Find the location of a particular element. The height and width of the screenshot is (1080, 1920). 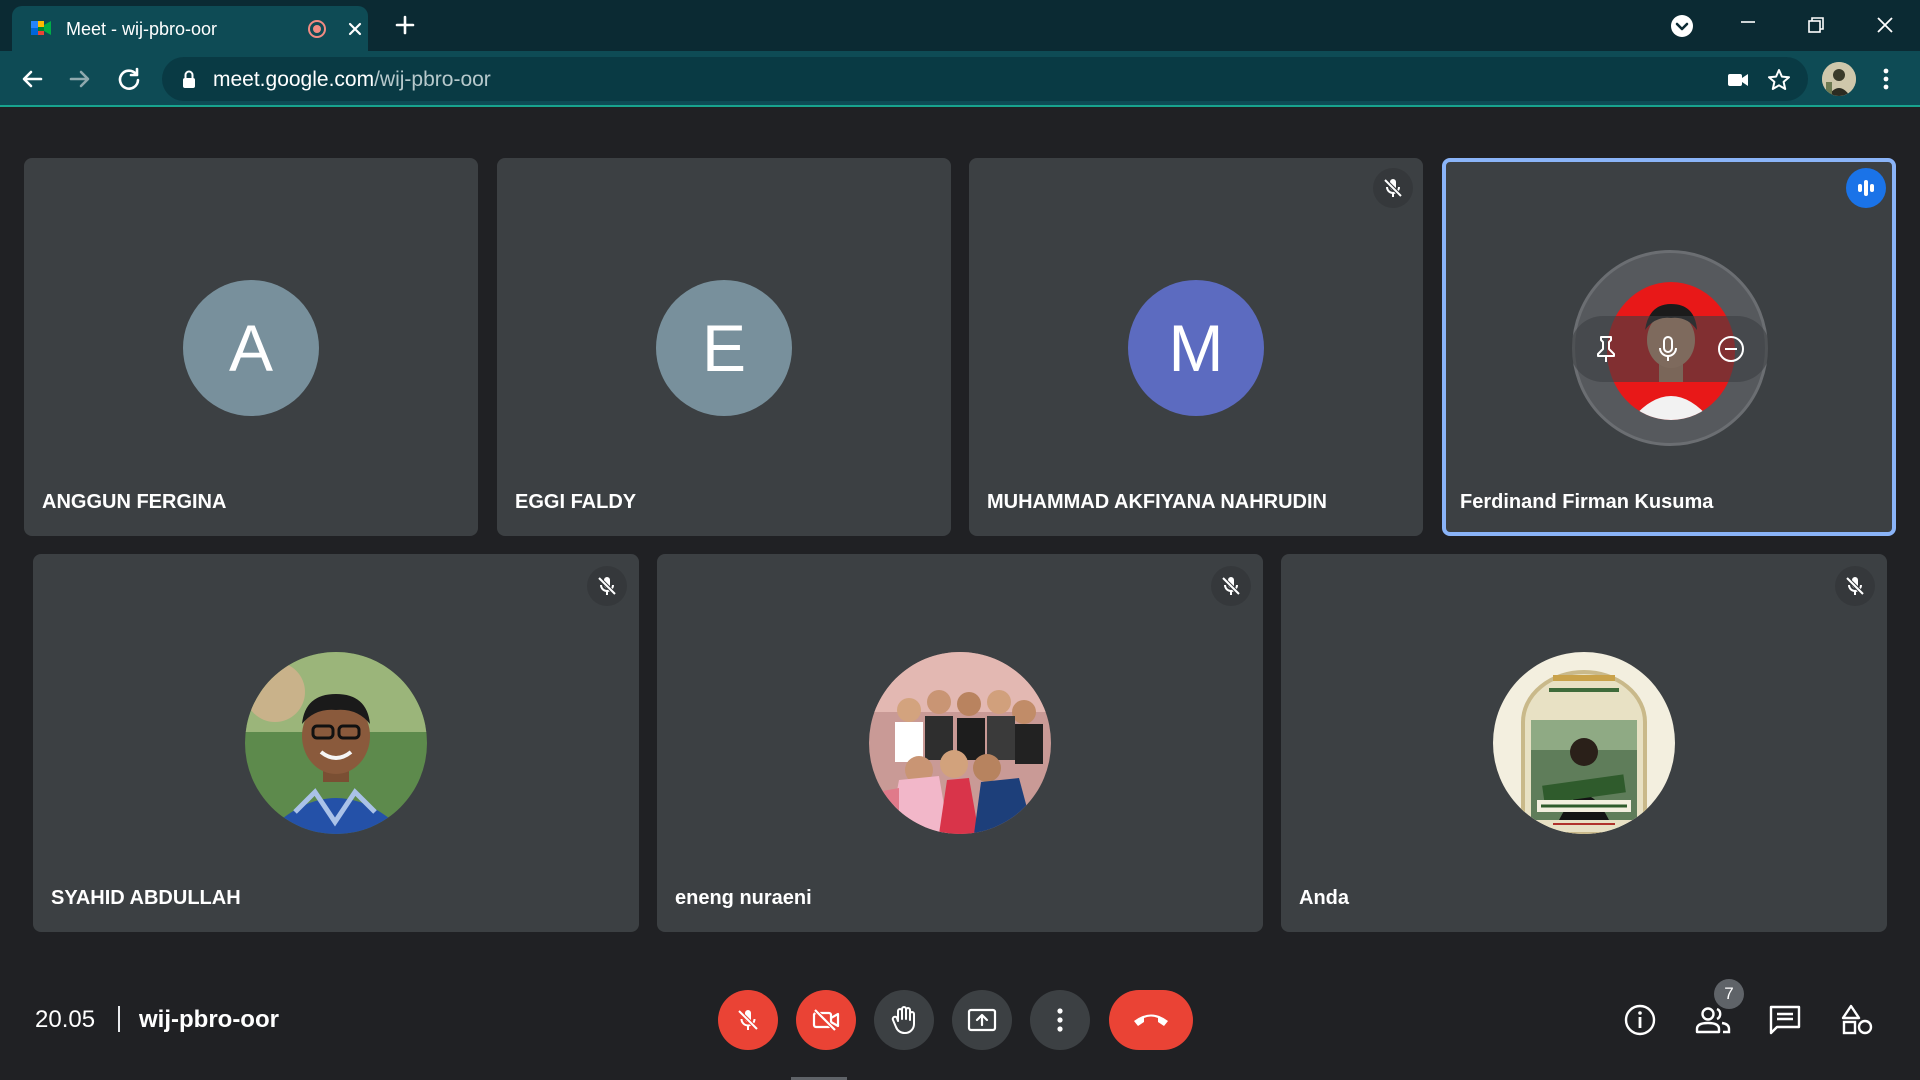

meeting-details-button is located at coordinates (1640, 1020).